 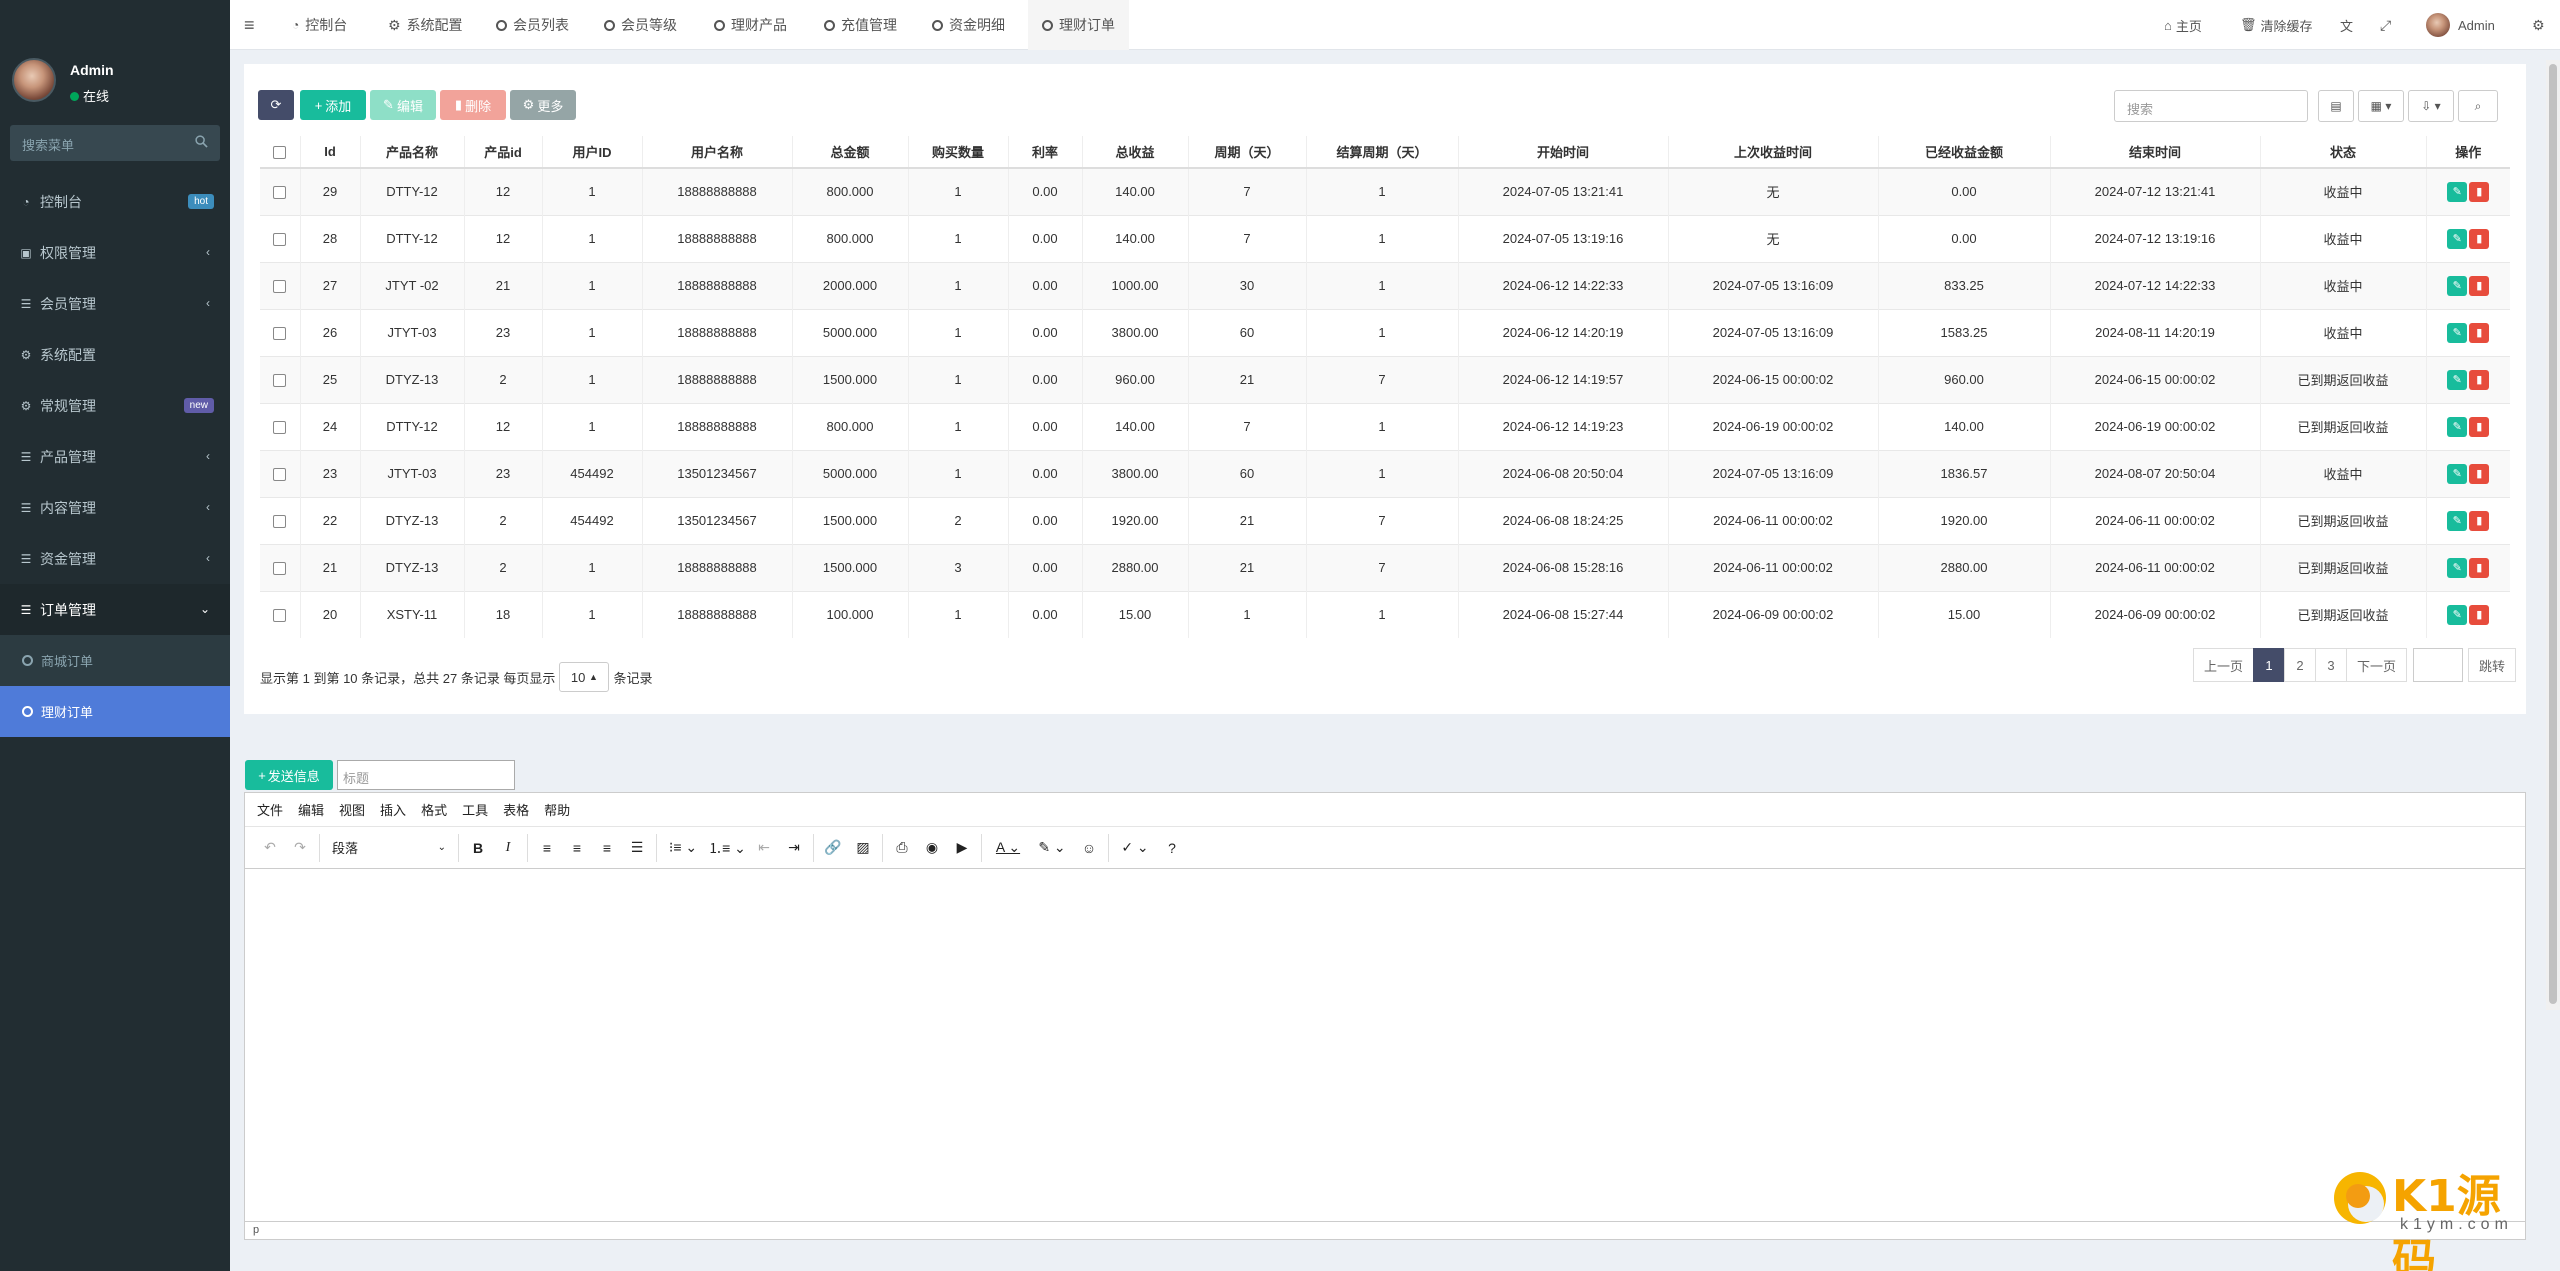 I want to click on tab-finance-products: 理财产品, so click(x=750, y=25).